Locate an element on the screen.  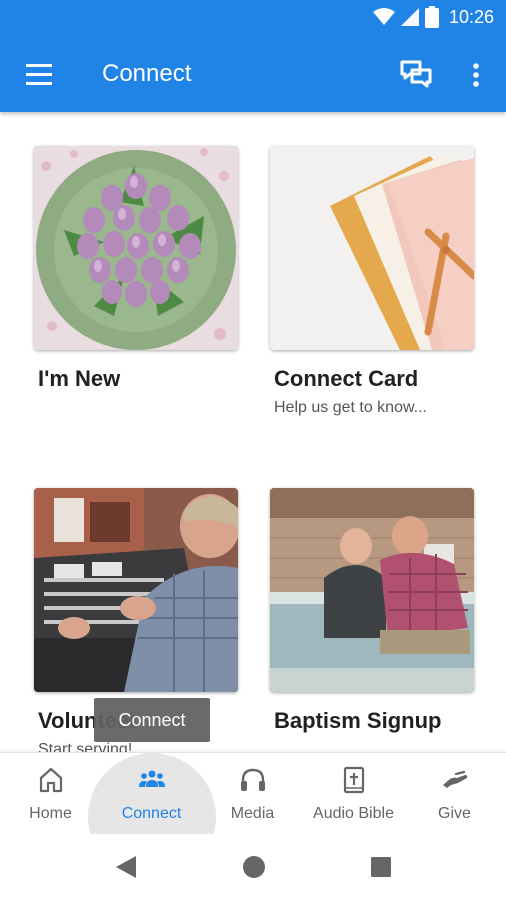
nav-label: Give is located at coordinates (454, 813).